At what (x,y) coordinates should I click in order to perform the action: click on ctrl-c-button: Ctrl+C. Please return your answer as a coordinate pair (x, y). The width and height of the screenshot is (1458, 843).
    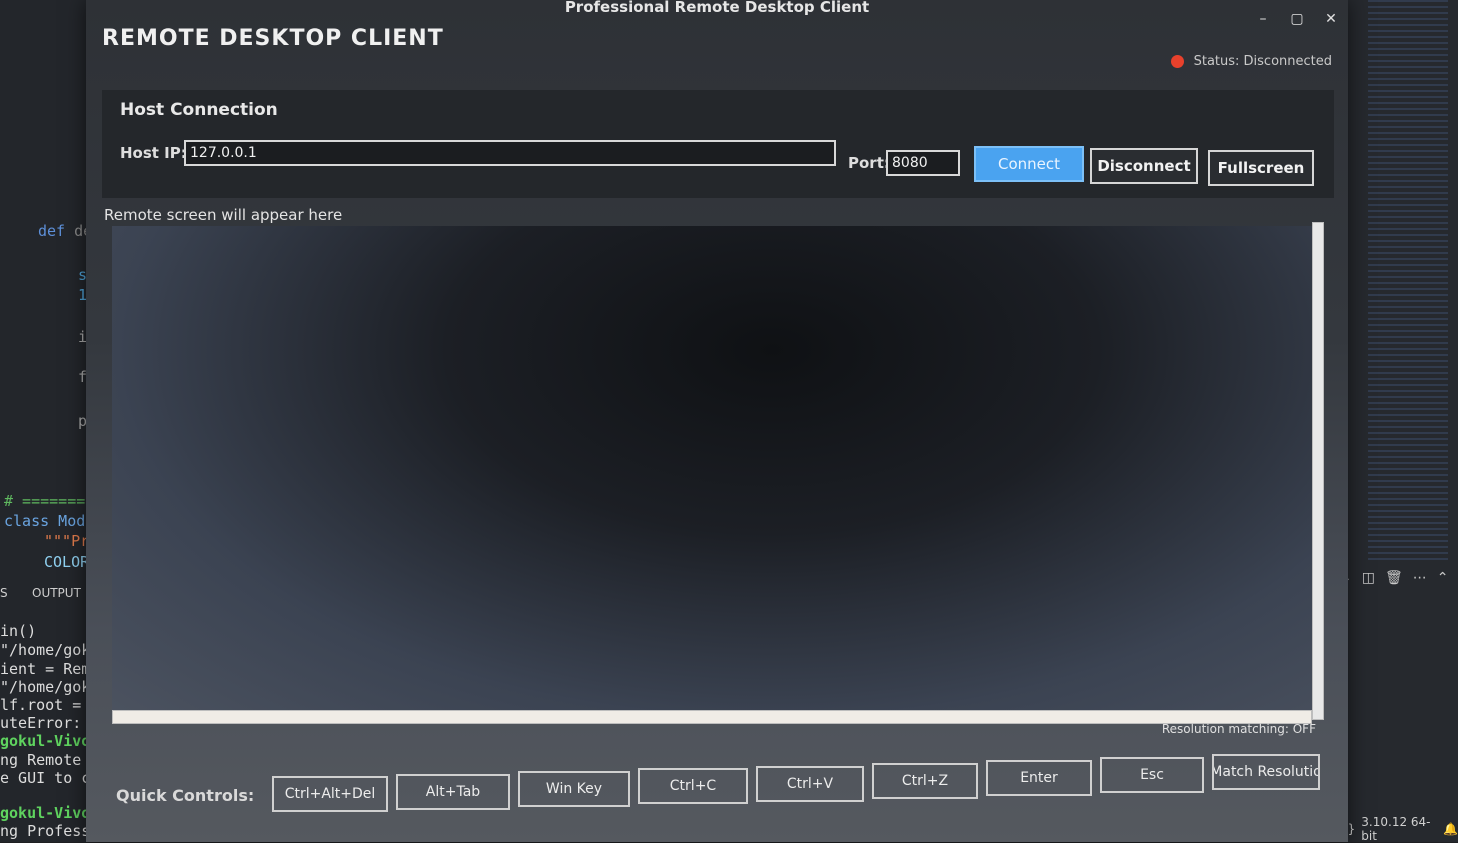
    Looking at the image, I should click on (693, 786).